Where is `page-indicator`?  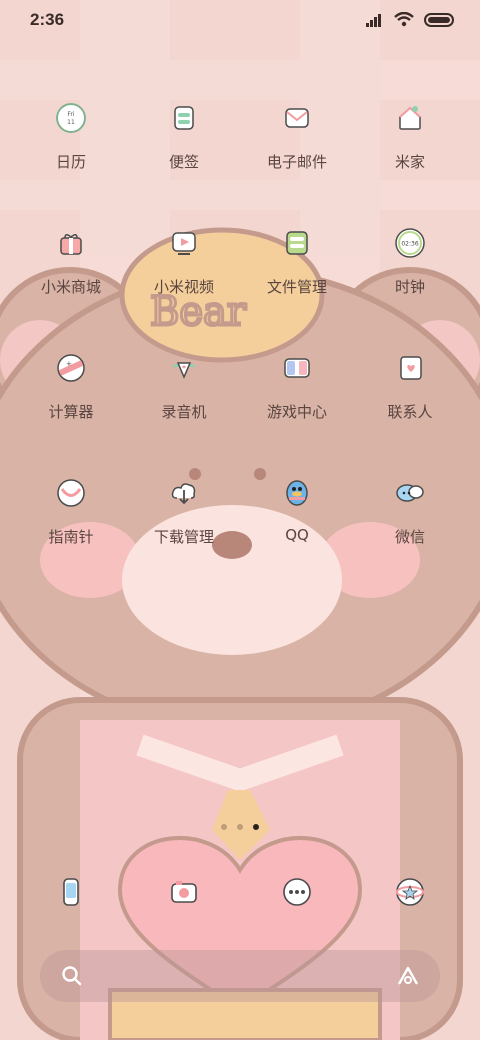 page-indicator is located at coordinates (240, 827).